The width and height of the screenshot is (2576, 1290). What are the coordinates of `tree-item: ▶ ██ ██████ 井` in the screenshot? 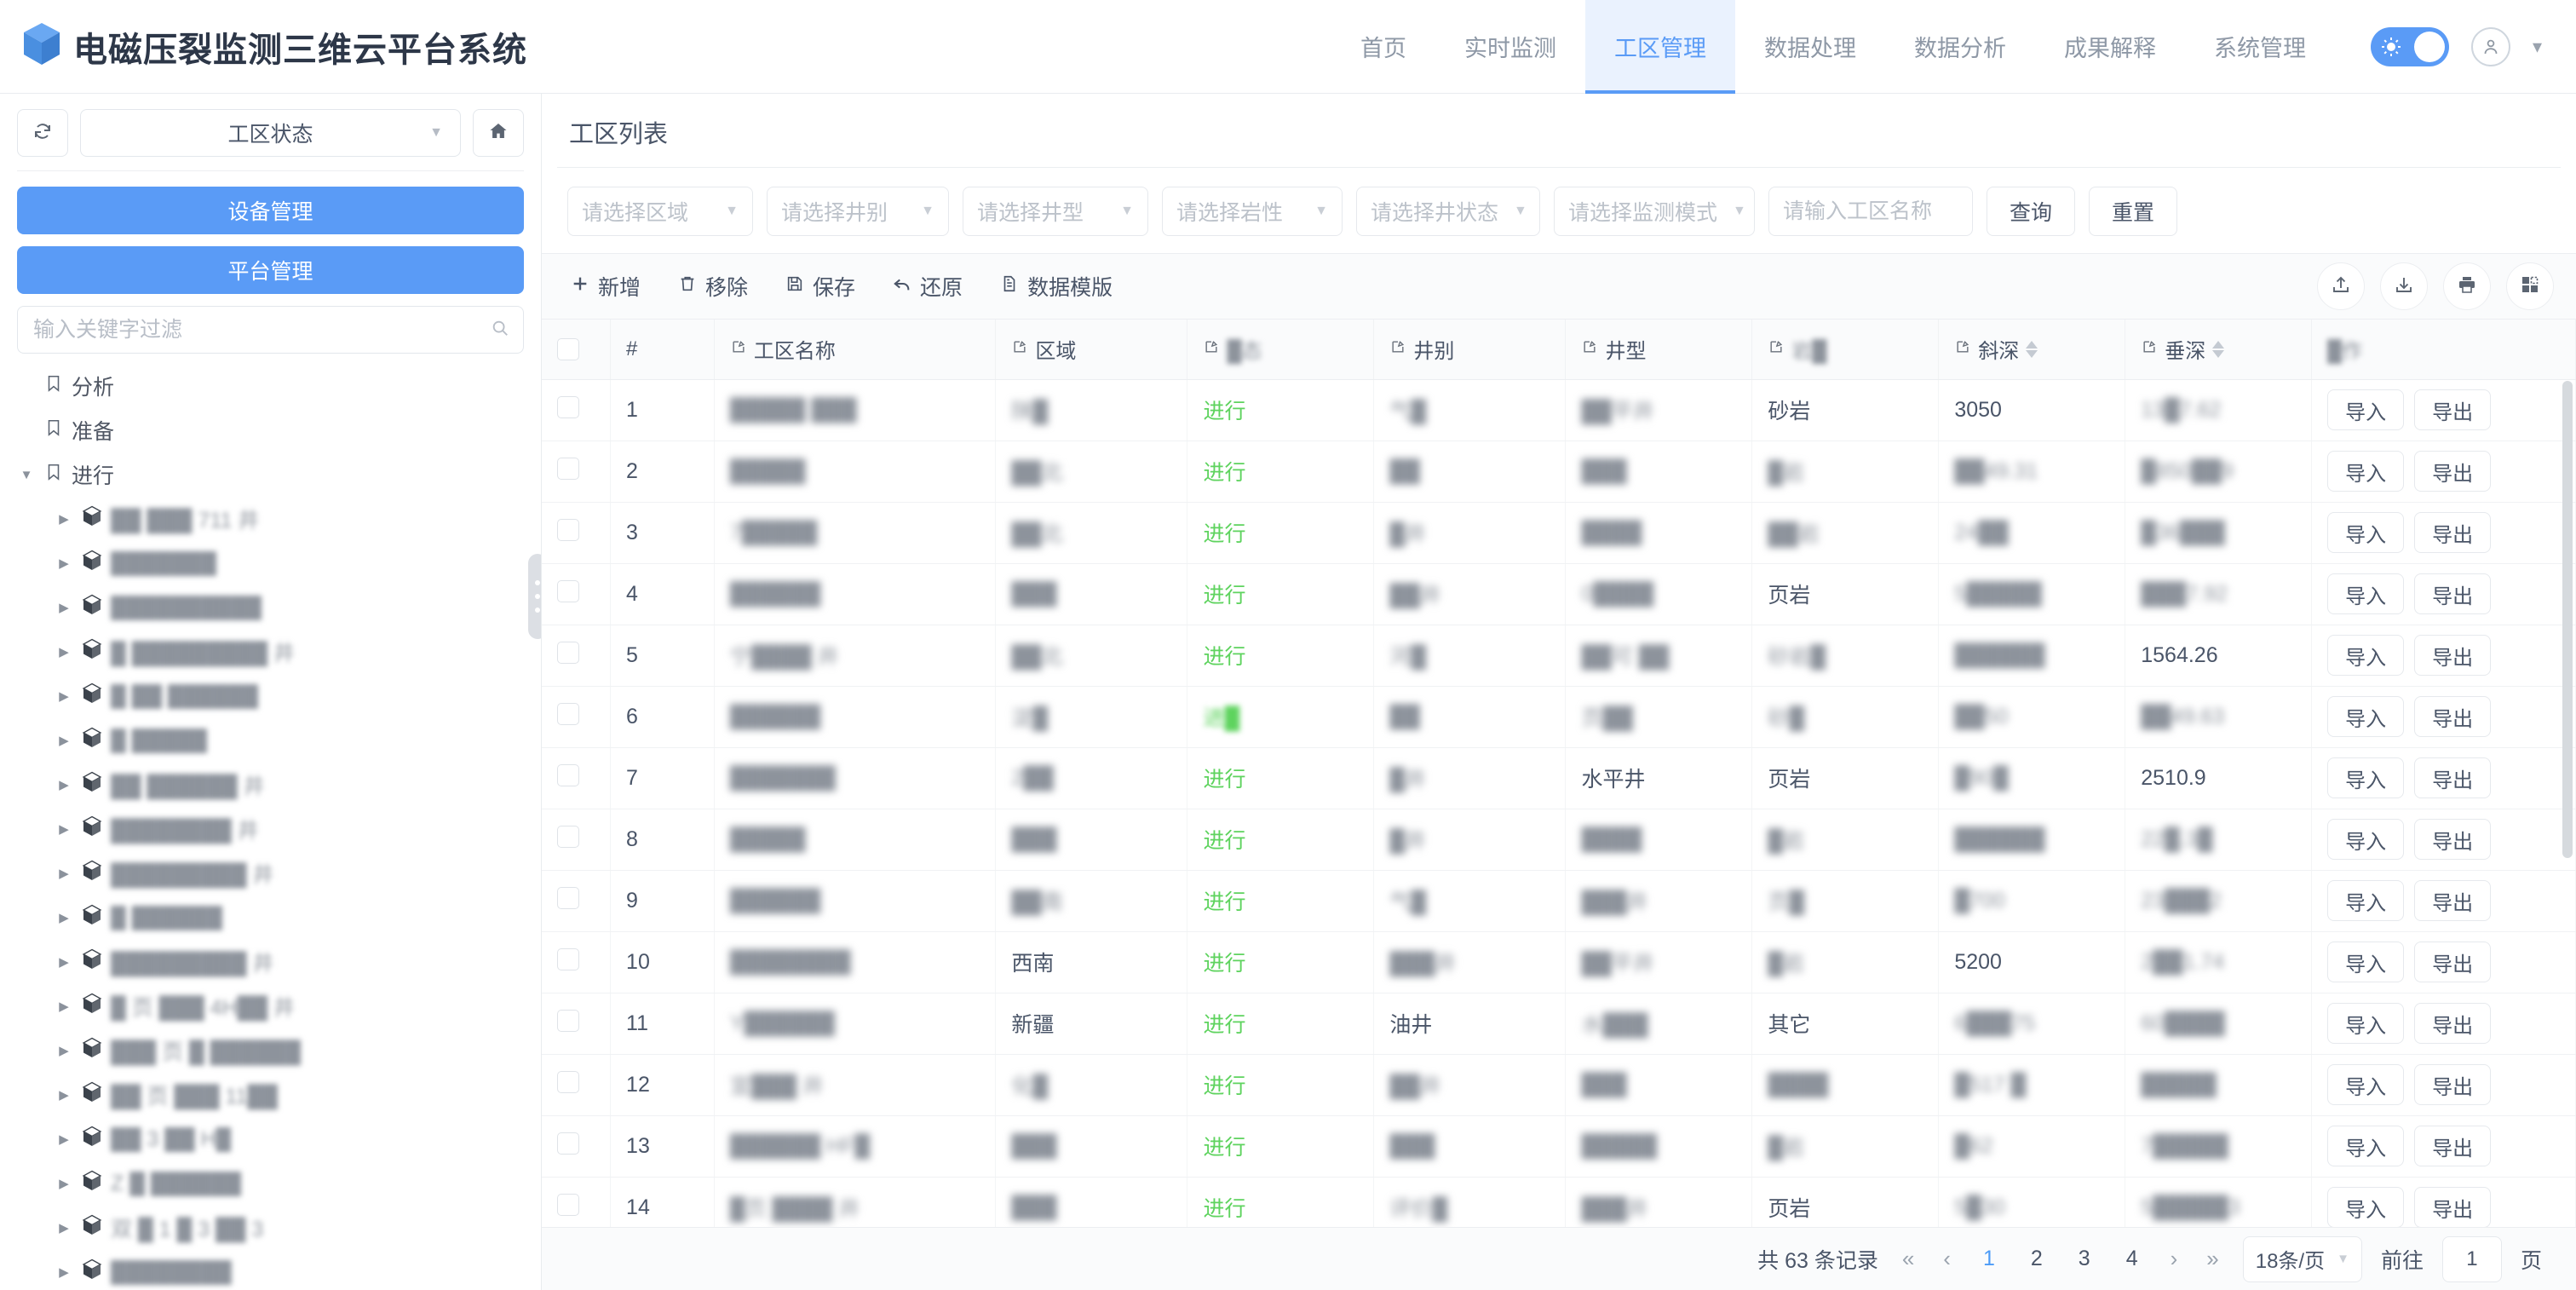 It's located at (271, 785).